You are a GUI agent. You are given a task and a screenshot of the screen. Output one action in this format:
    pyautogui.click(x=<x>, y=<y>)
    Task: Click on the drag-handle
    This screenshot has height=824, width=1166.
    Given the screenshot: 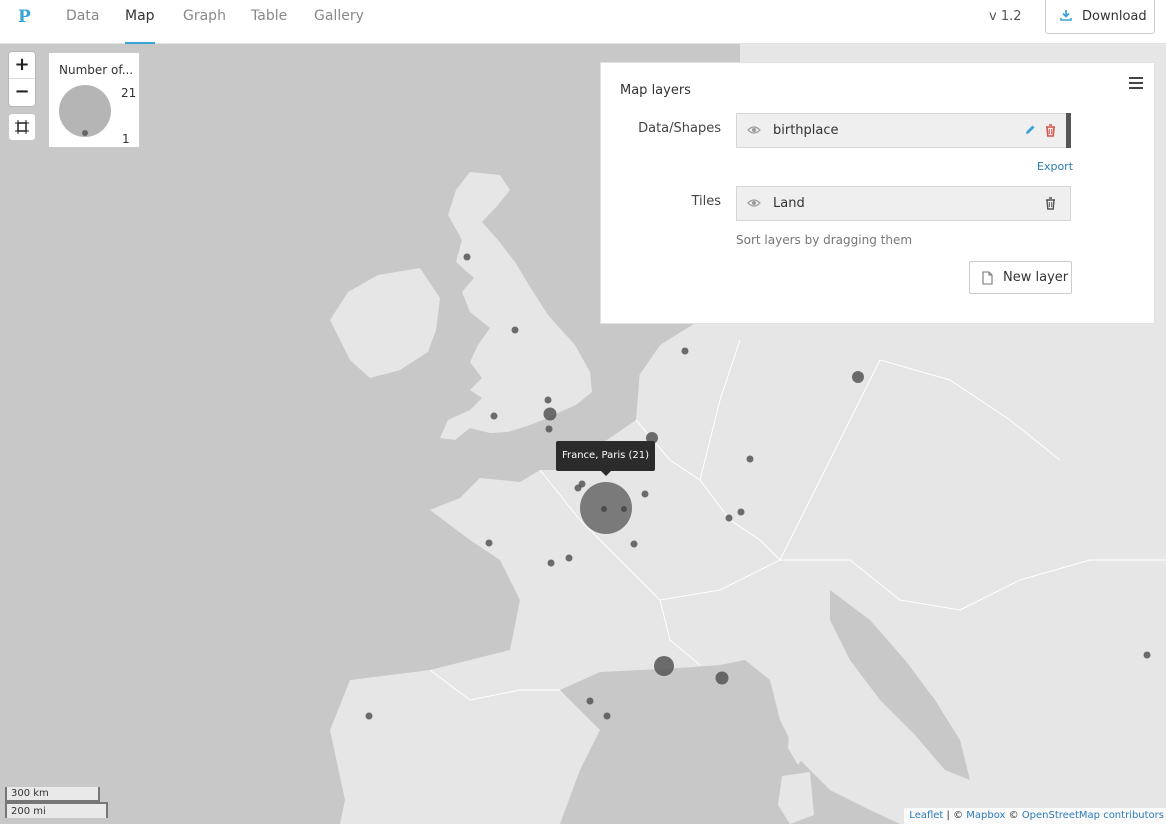 What is the action you would take?
    pyautogui.click(x=1068, y=130)
    